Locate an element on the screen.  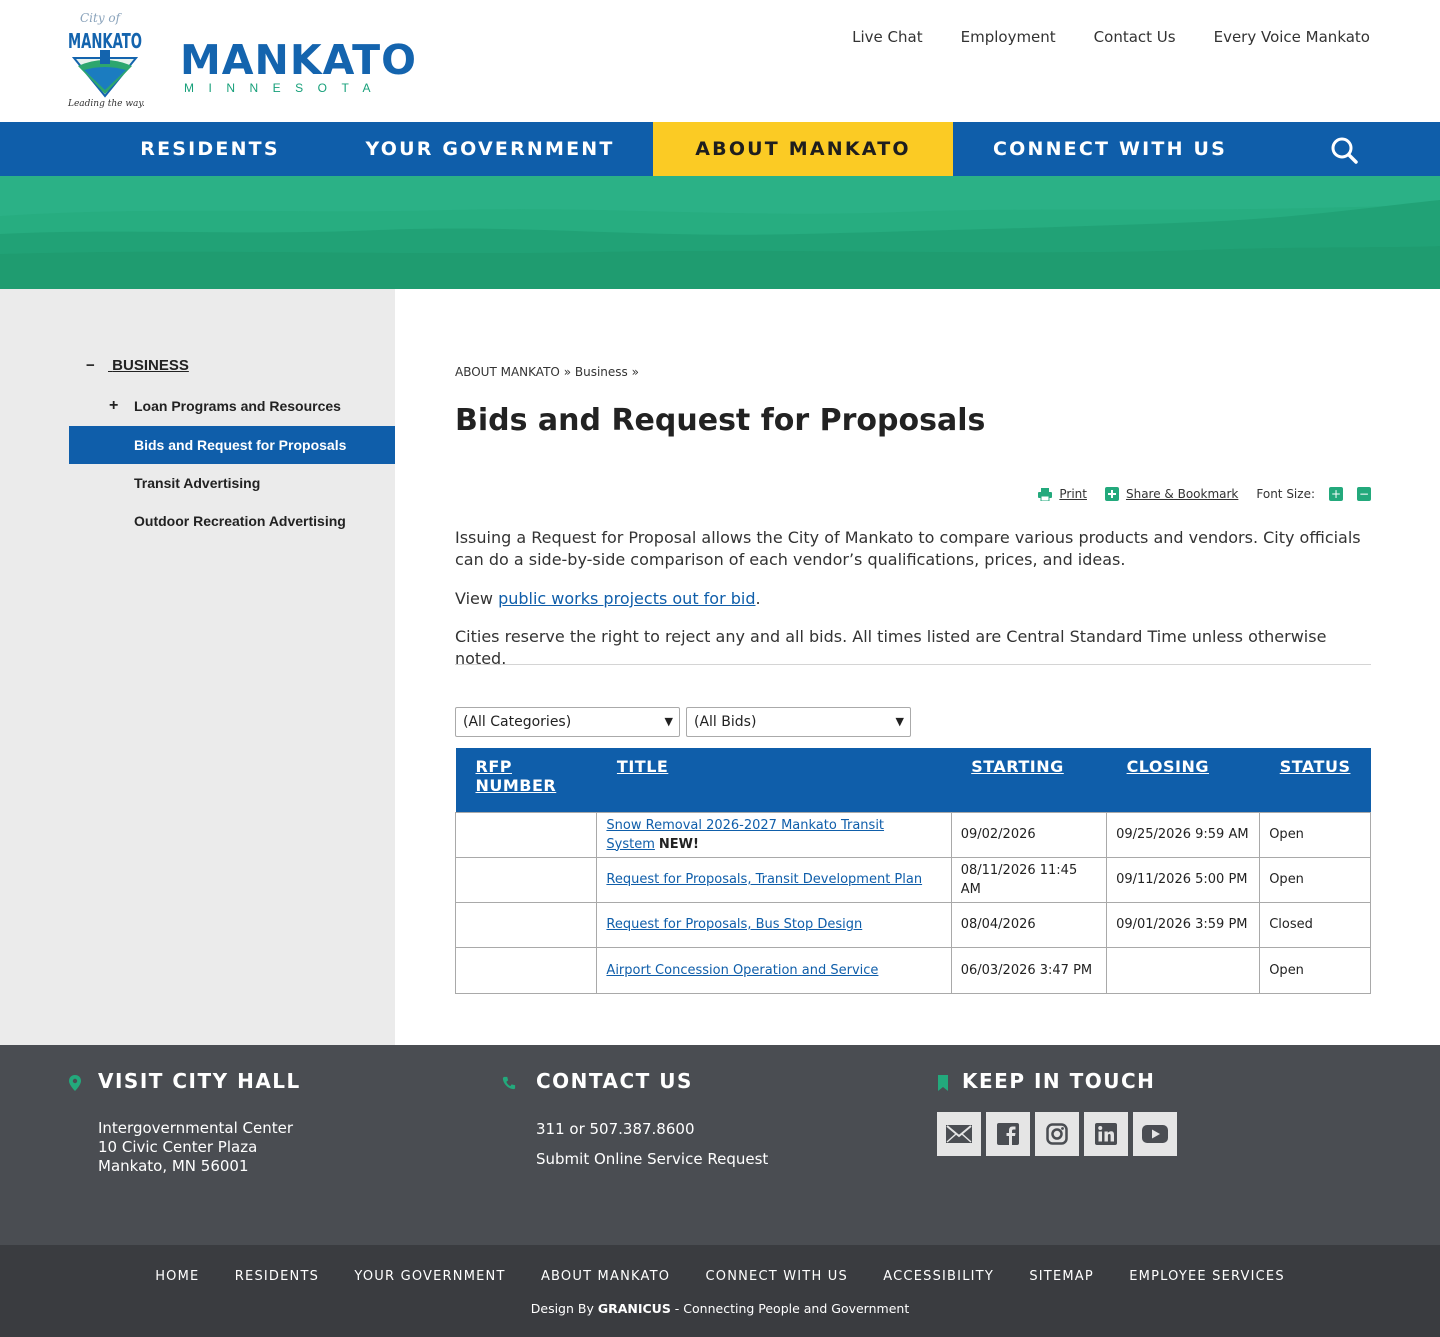
search-icon is located at coordinates (1344, 150).